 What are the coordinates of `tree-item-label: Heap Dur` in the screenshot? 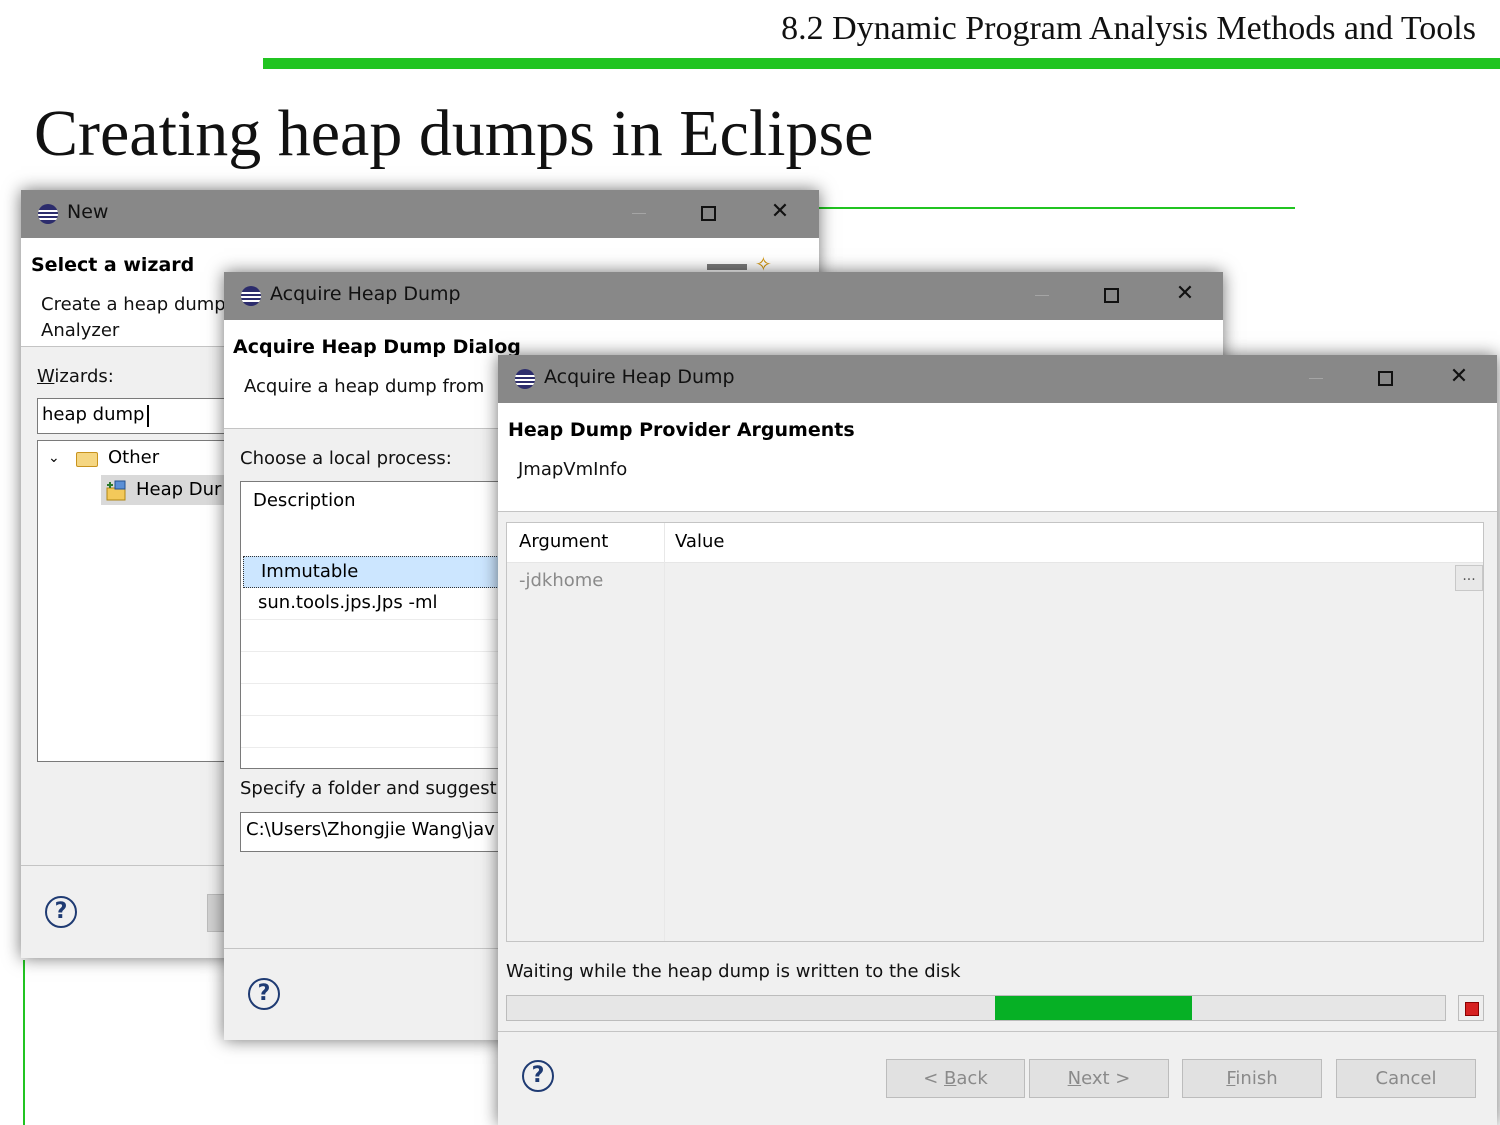 It's located at (179, 489).